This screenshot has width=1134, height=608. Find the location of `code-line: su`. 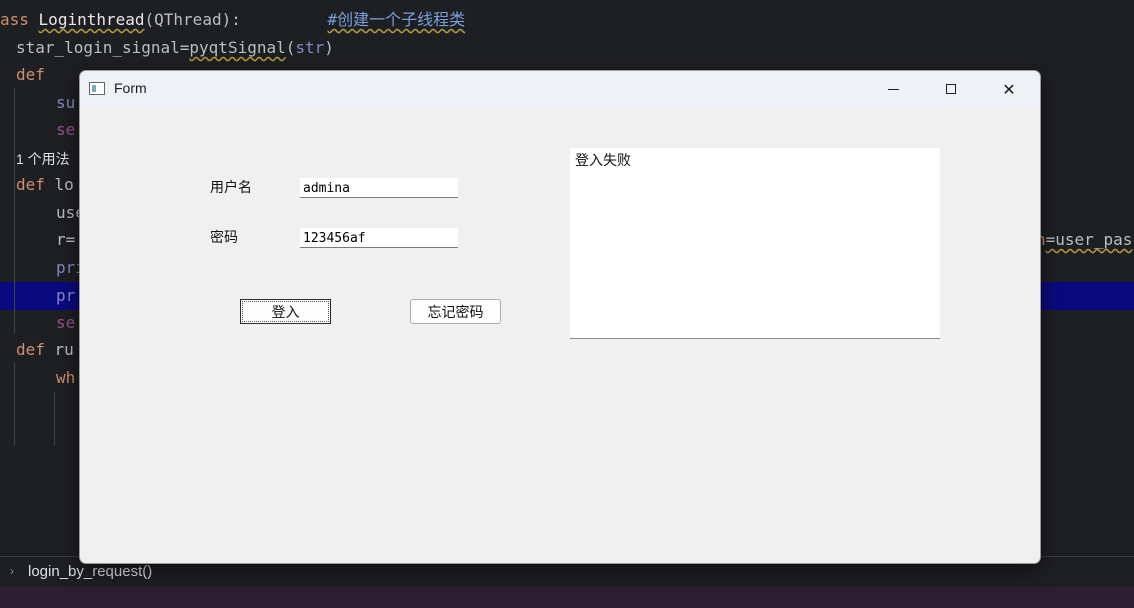

code-line: su is located at coordinates (66, 102).